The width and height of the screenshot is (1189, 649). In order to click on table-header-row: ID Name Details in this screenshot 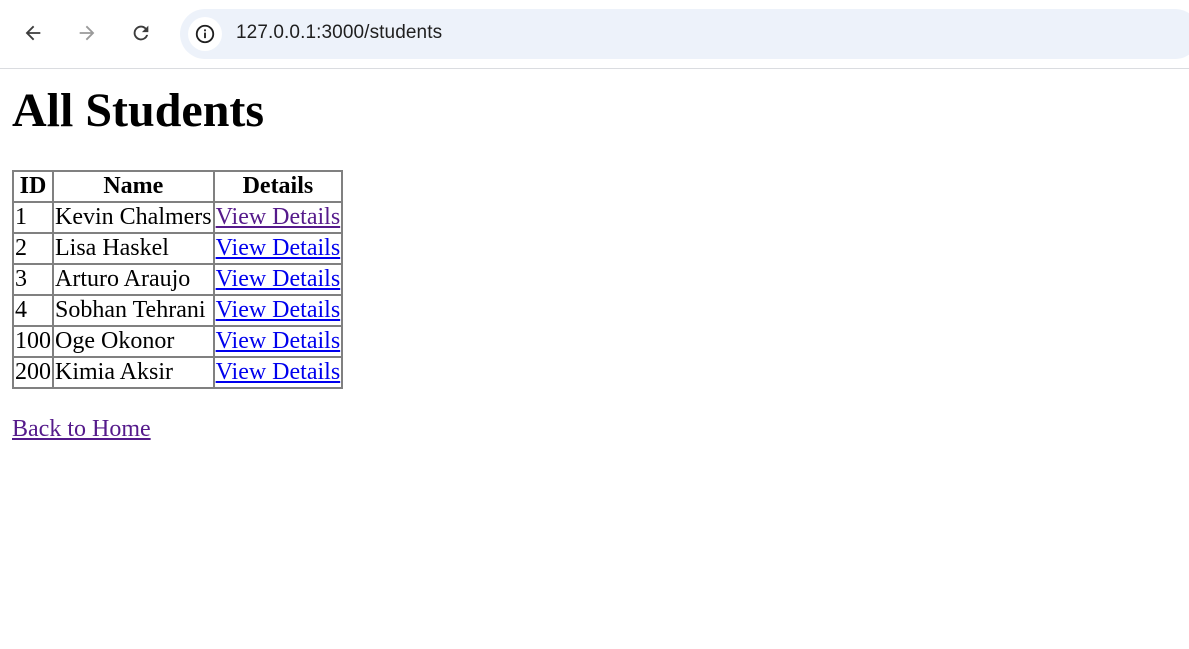, I will do `click(178, 186)`.